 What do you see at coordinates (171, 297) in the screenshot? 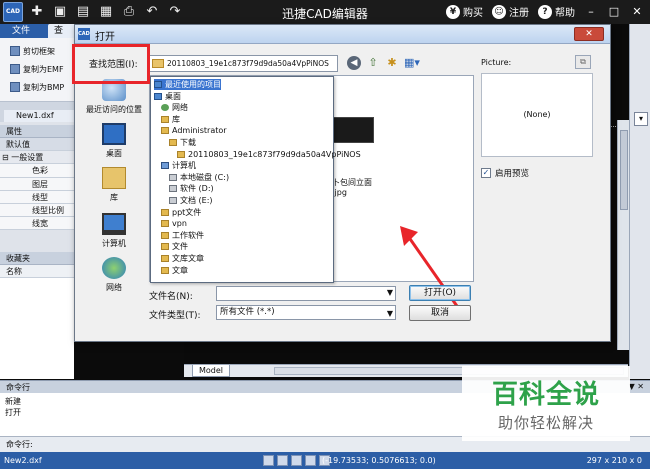
I see `file-name-label: 文件名(N):` at bounding box center [171, 297].